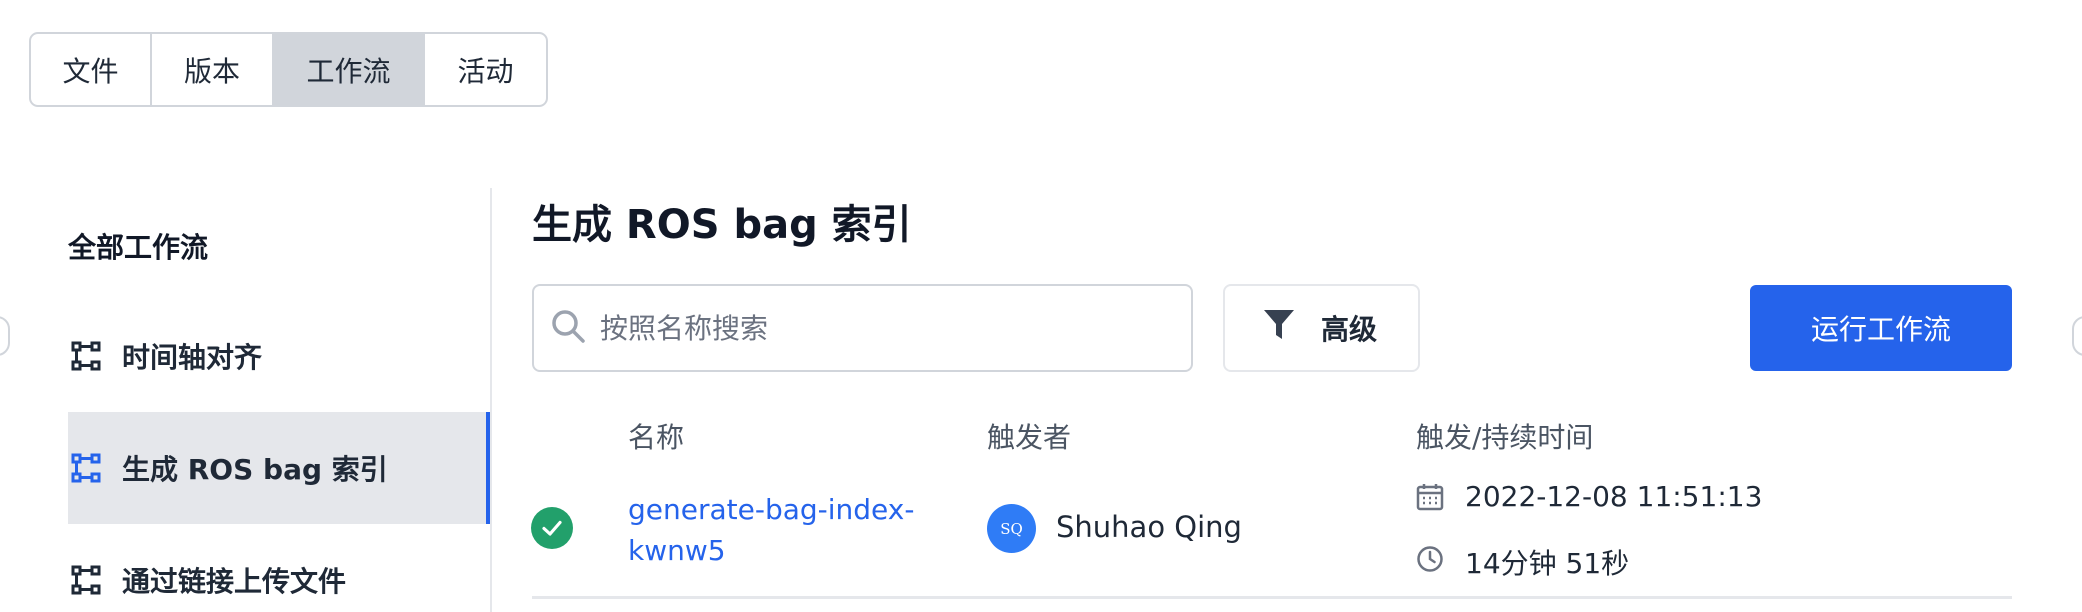  What do you see at coordinates (552, 528) in the screenshot?
I see `success-check-icon` at bounding box center [552, 528].